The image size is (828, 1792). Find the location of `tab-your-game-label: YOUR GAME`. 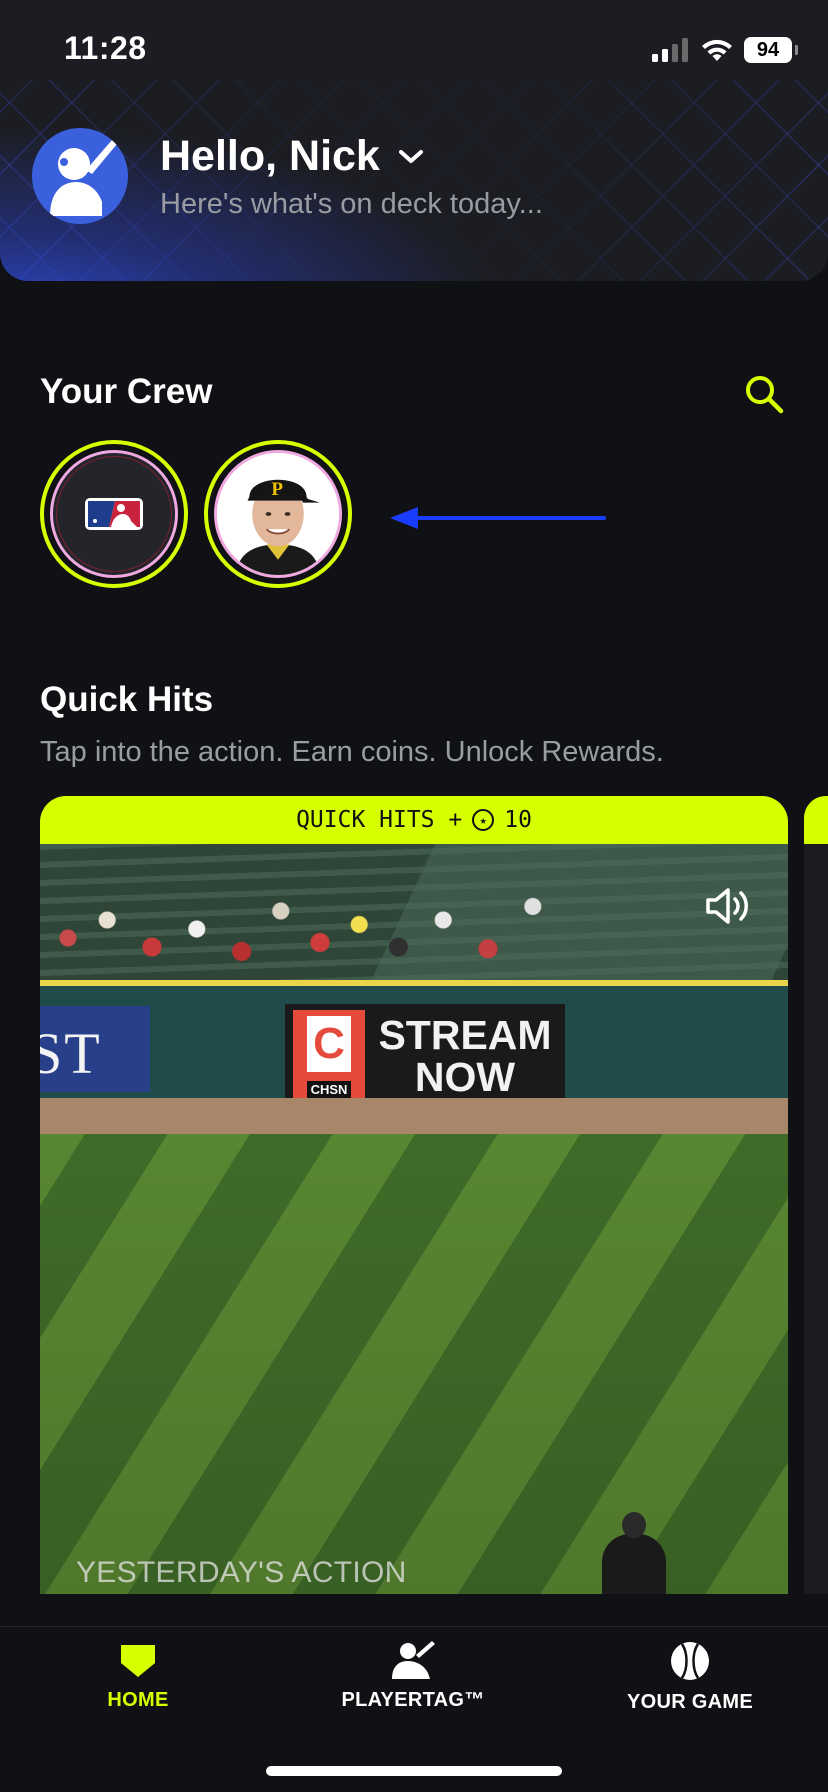

tab-your-game-label: YOUR GAME is located at coordinates (690, 1702).